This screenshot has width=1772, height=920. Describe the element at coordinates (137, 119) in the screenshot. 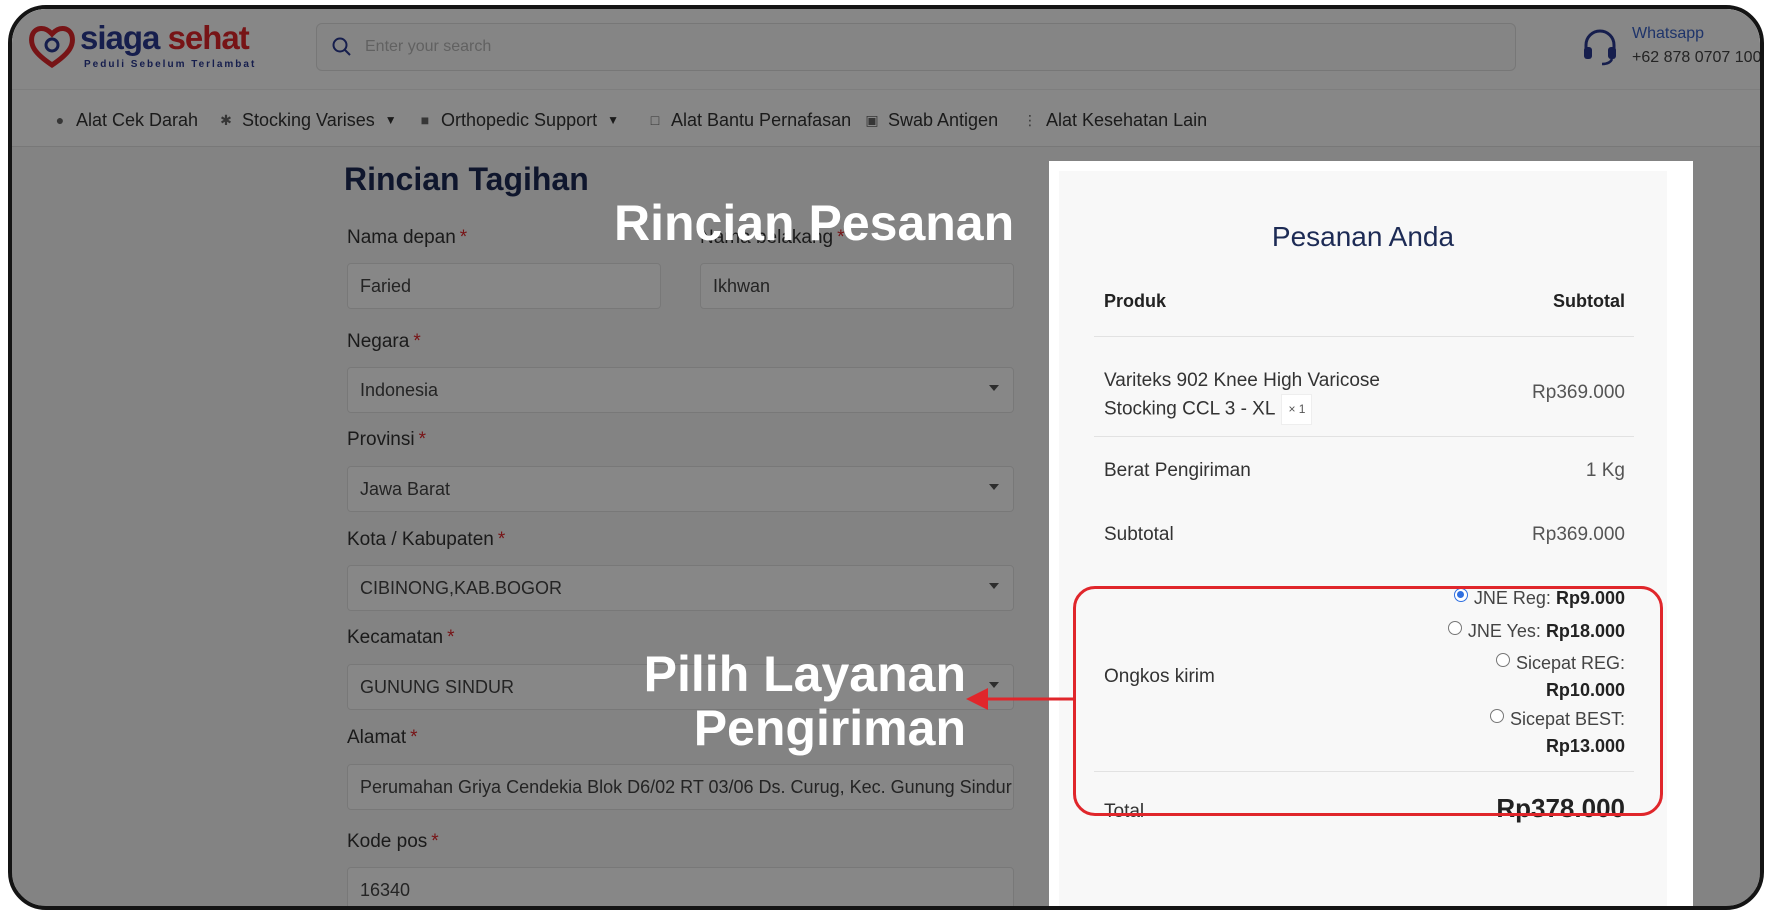

I see `nav-item-label: Alat Cek Darah` at that location.